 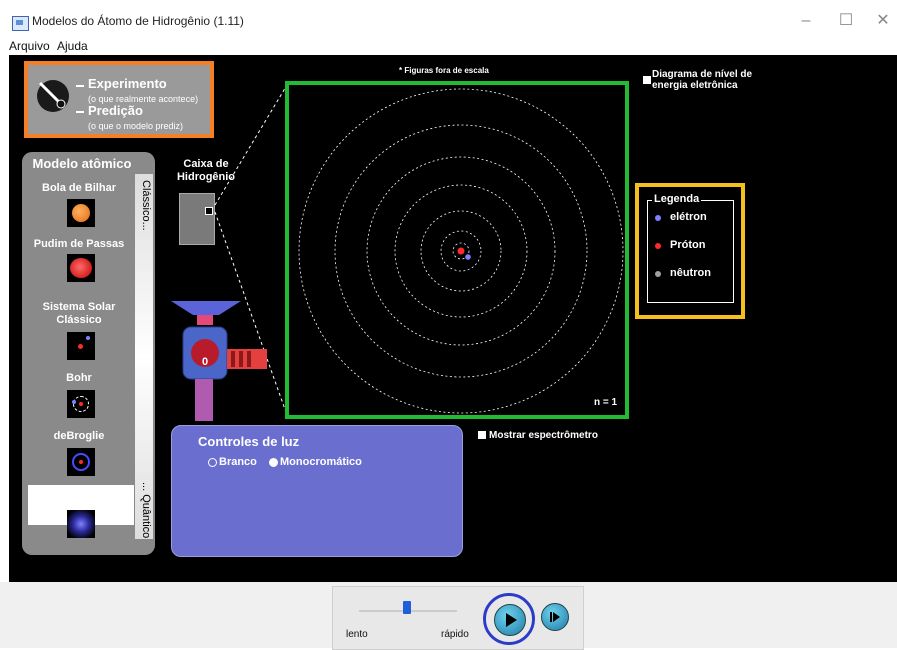 I want to click on light-controls-panel: Controles de luz Branco Monocromático, so click(x=317, y=491).